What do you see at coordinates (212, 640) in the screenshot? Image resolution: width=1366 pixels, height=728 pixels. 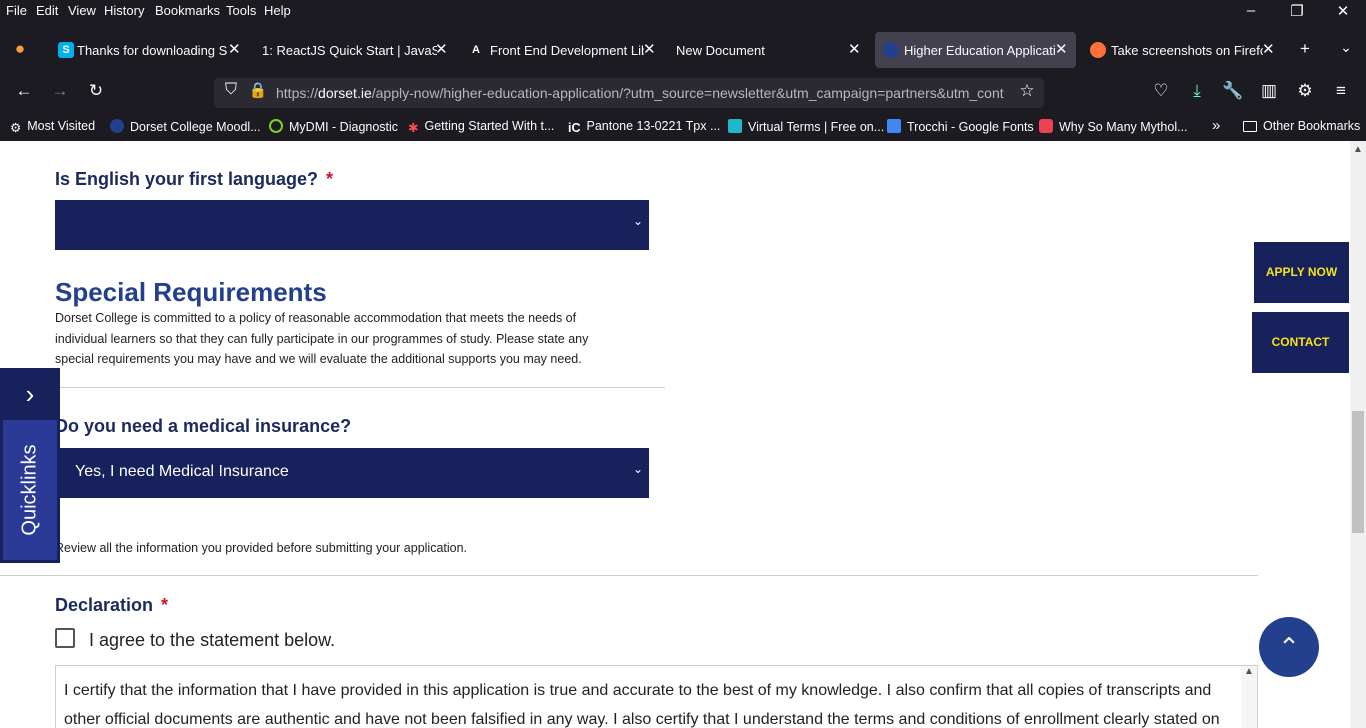 I see `agree-label: I agree to the statement below.` at bounding box center [212, 640].